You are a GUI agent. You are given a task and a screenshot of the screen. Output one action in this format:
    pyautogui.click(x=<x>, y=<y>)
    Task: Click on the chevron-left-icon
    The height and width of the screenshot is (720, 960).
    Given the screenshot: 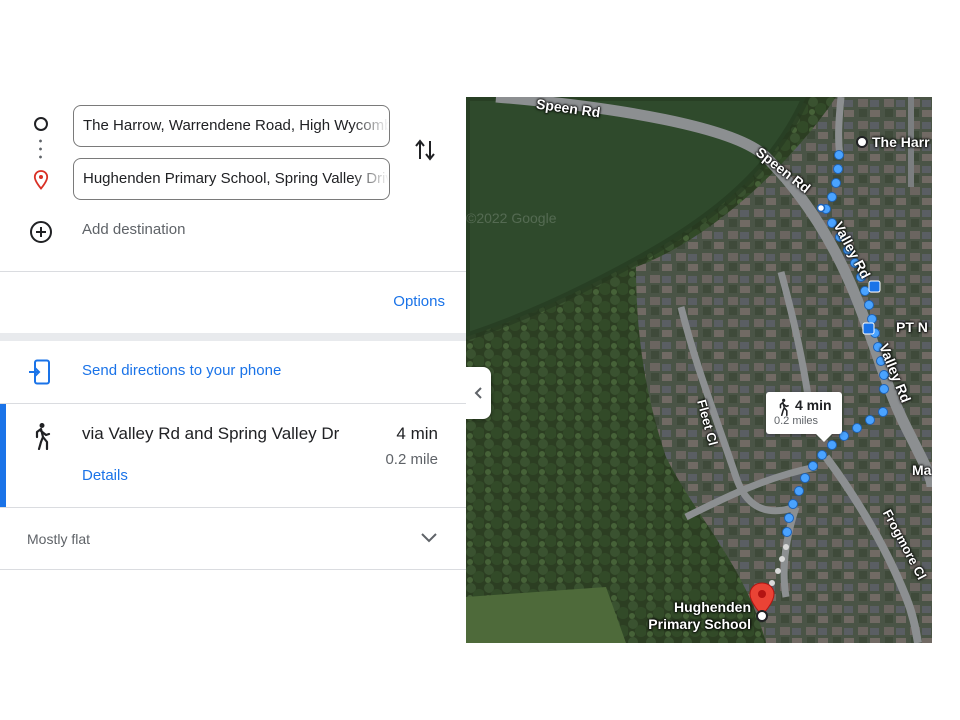 What is the action you would take?
    pyautogui.click(x=478, y=393)
    